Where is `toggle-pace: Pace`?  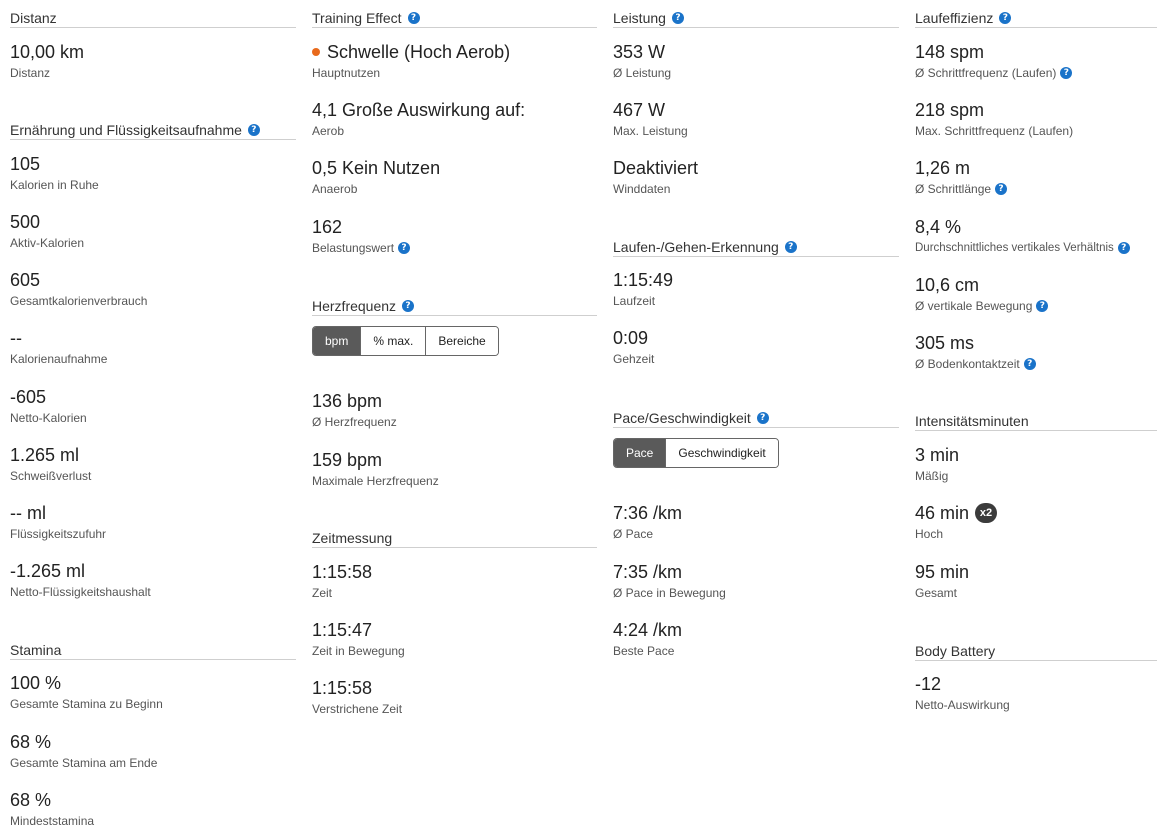 toggle-pace: Pace is located at coordinates (640, 453).